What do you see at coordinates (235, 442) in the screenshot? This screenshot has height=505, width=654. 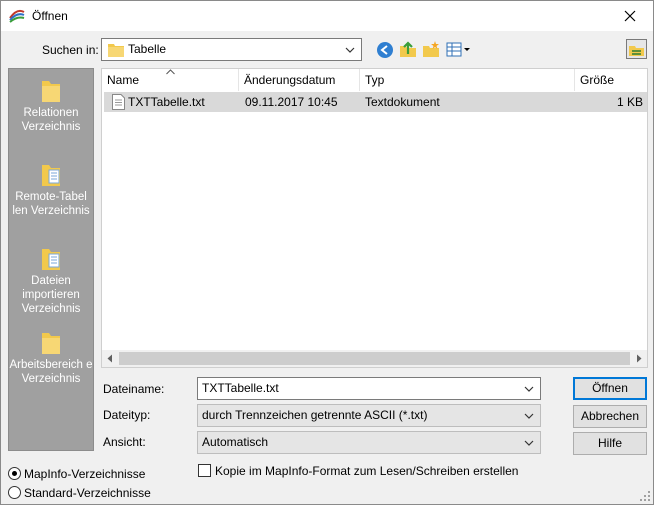 I see `view-value: Automatisch` at bounding box center [235, 442].